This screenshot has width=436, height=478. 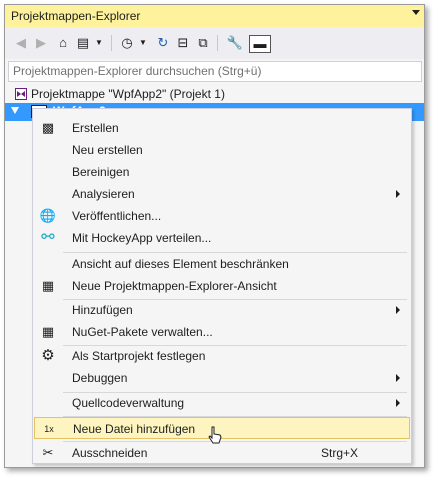 I want to click on menu-item-label: Erstellen, so click(x=95, y=128).